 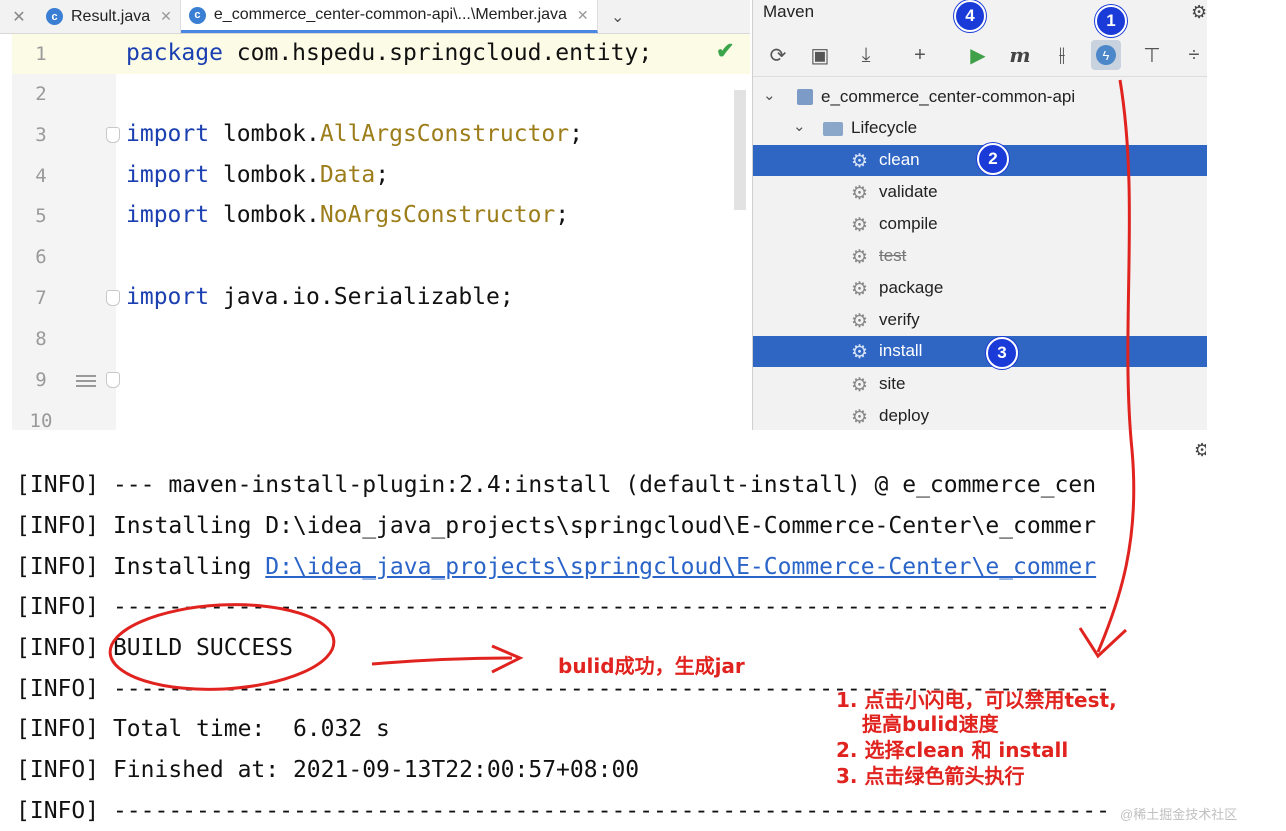 I want to click on goal-test: ⚙ test, so click(x=980, y=256).